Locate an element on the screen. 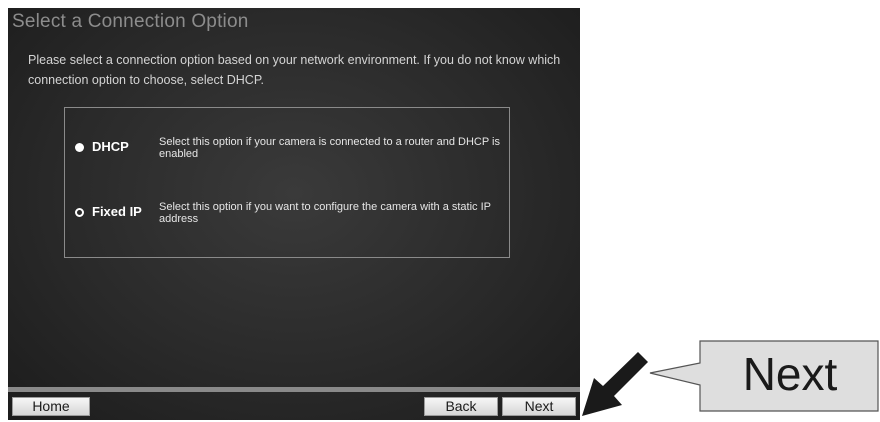 This screenshot has height=422, width=880. back-button: Back is located at coordinates (461, 406).